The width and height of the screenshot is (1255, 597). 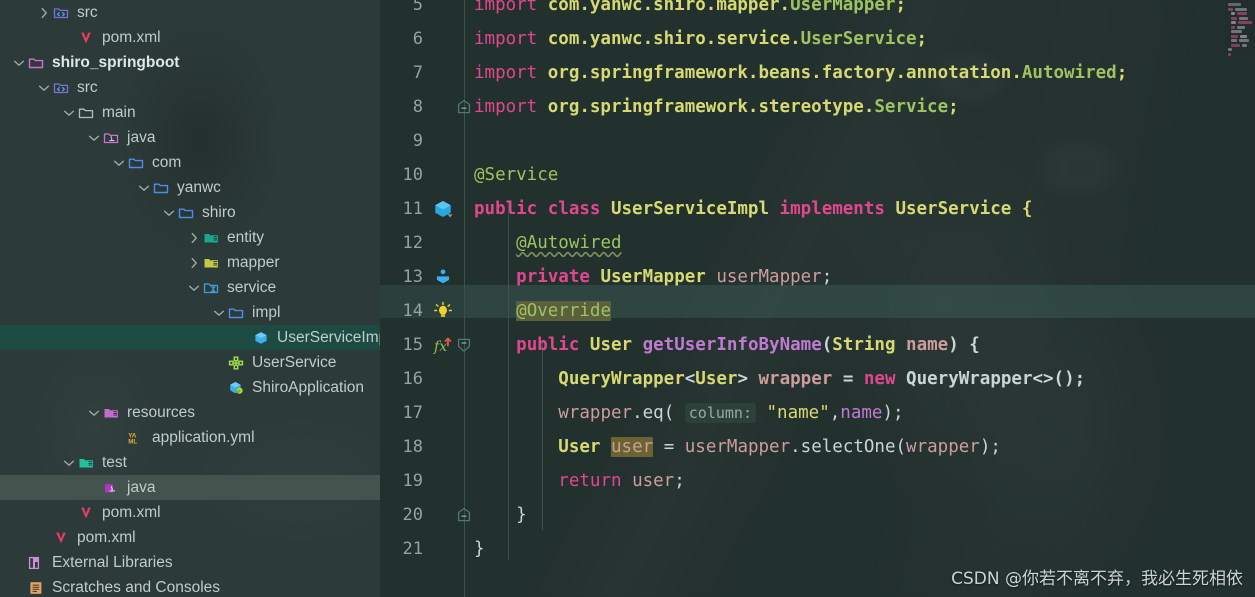 I want to click on gutter-line-5: 5, so click(x=422, y=11).